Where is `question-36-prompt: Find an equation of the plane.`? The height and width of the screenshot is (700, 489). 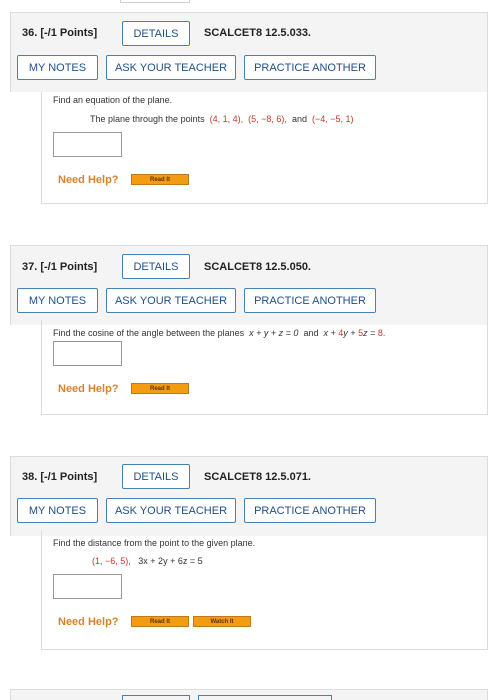
question-36-prompt: Find an equation of the plane. is located at coordinates (113, 100).